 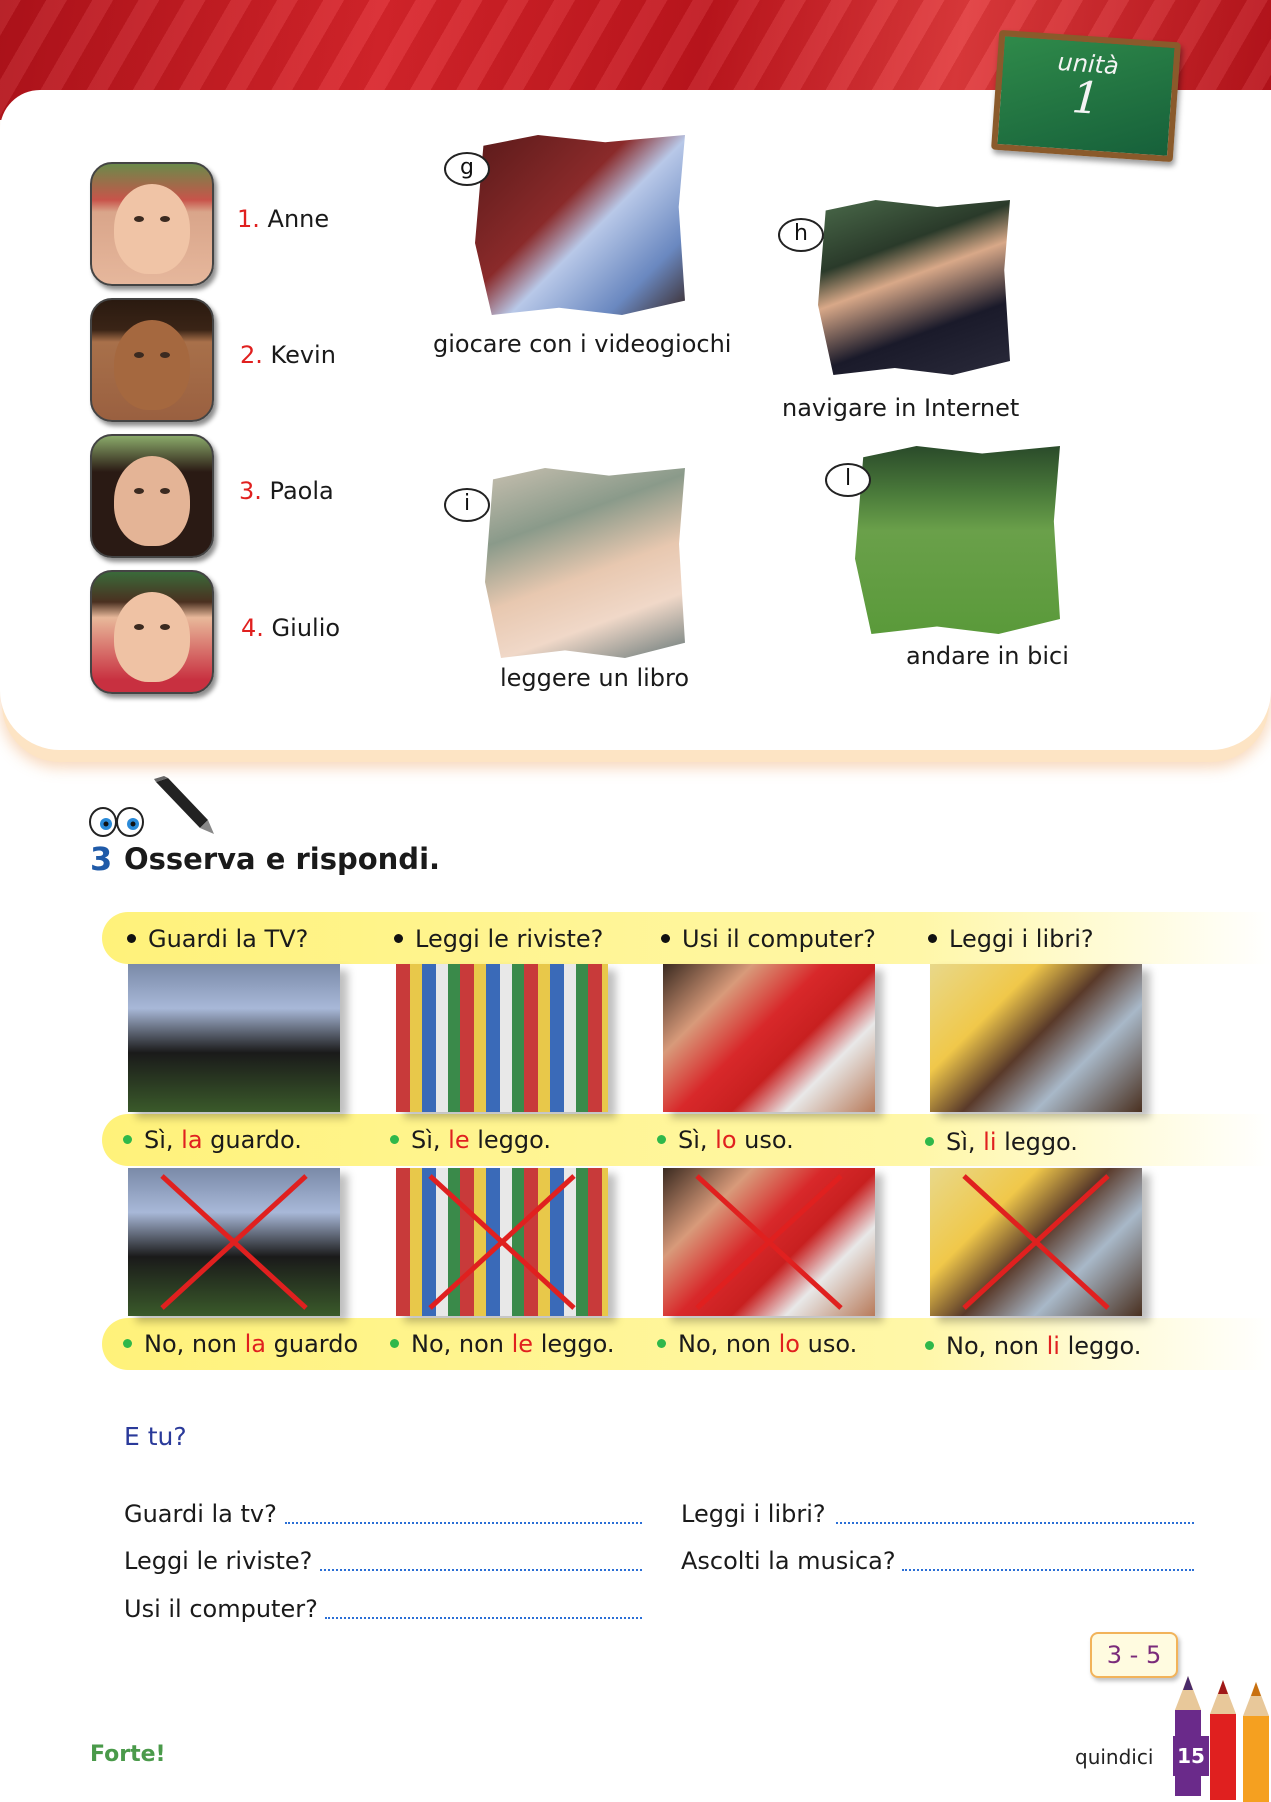 I want to click on yes-answer-text: Sì, le leggo., so click(x=470, y=1140).